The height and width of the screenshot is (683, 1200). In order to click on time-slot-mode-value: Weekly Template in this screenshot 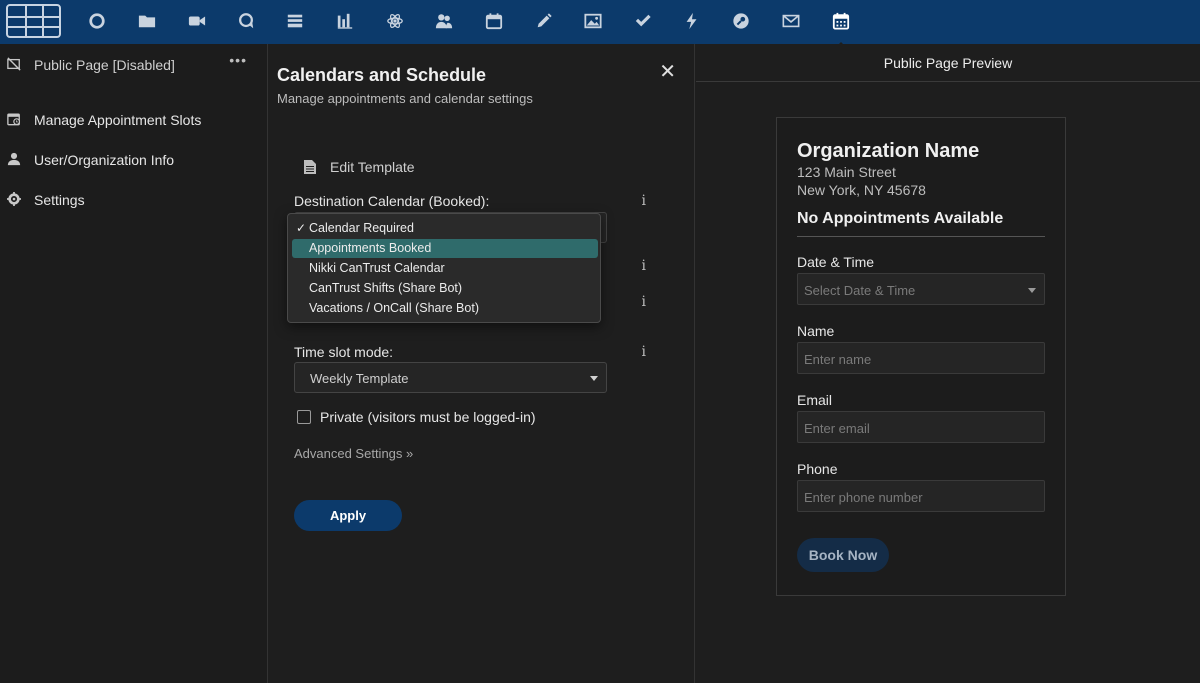, I will do `click(359, 378)`.